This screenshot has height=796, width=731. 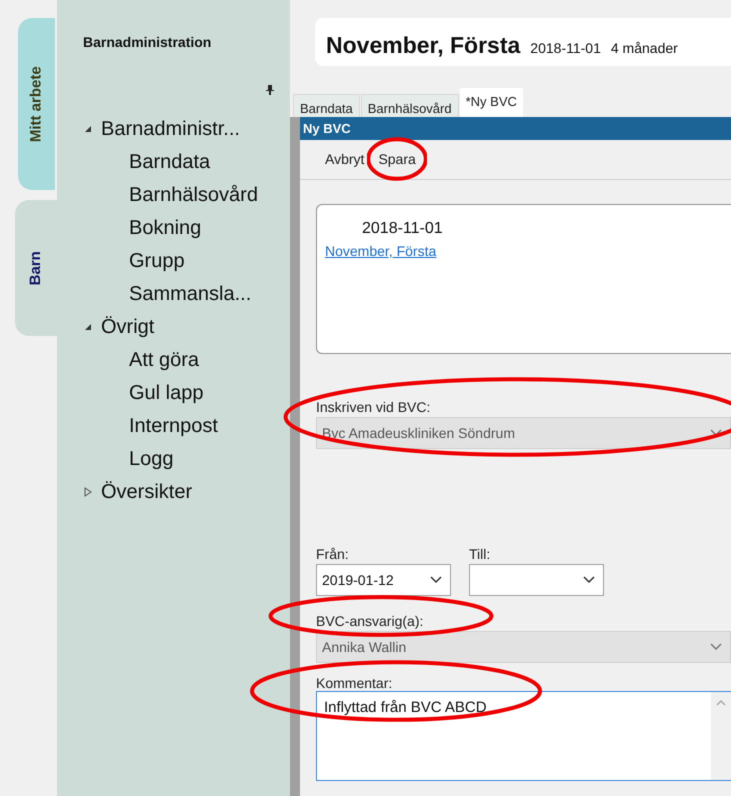 I want to click on patient-link: November, Första, so click(x=380, y=251).